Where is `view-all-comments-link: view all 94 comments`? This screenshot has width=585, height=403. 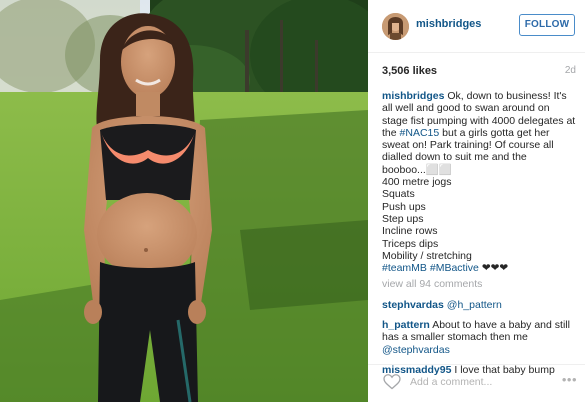
view-all-comments-link: view all 94 comments is located at coordinates (480, 284).